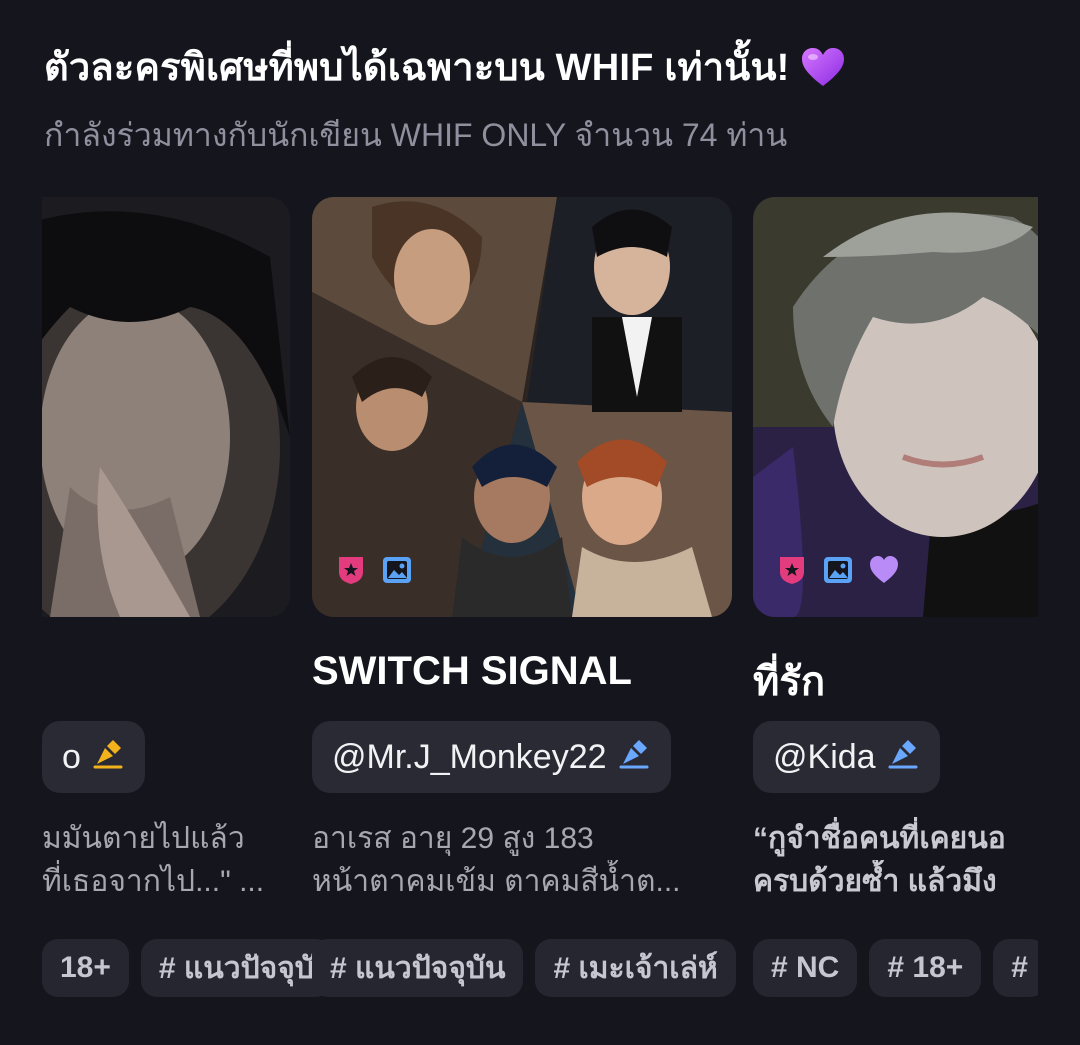 Image resolution: width=1080 pixels, height=1045 pixels. What do you see at coordinates (805, 968) in the screenshot?
I see `tag: # NC` at bounding box center [805, 968].